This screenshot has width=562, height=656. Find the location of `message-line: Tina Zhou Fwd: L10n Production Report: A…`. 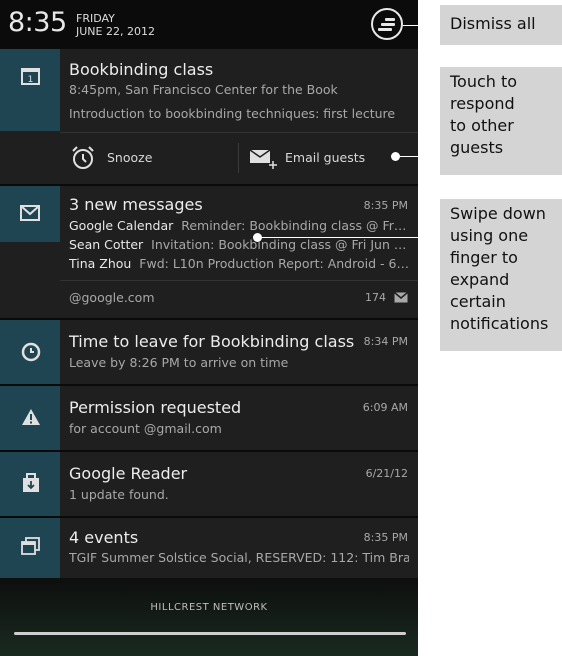

message-line: Tina Zhou Fwd: L10n Production Report: A… is located at coordinates (239, 264).